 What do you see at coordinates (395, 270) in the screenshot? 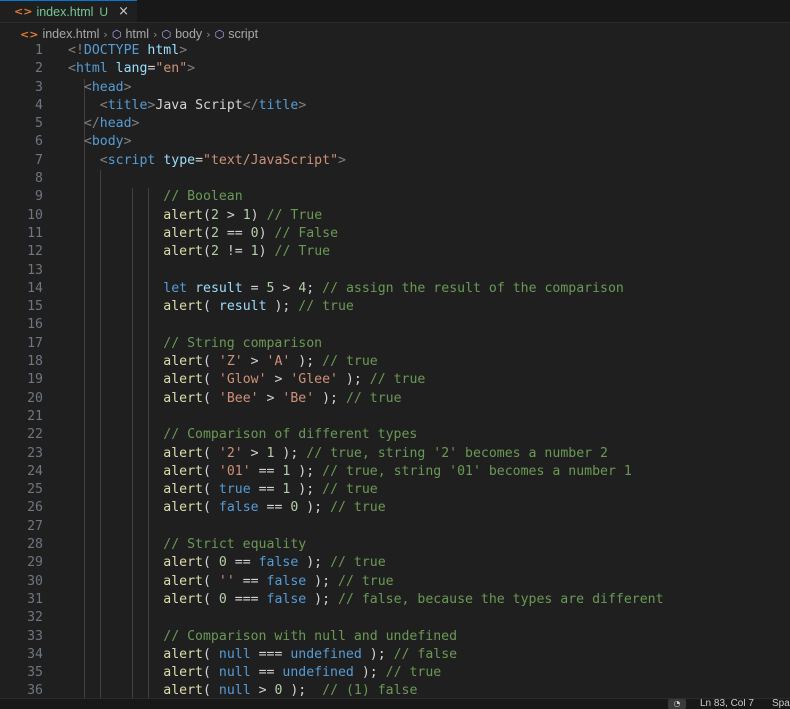
I see `code-line: 13` at bounding box center [395, 270].